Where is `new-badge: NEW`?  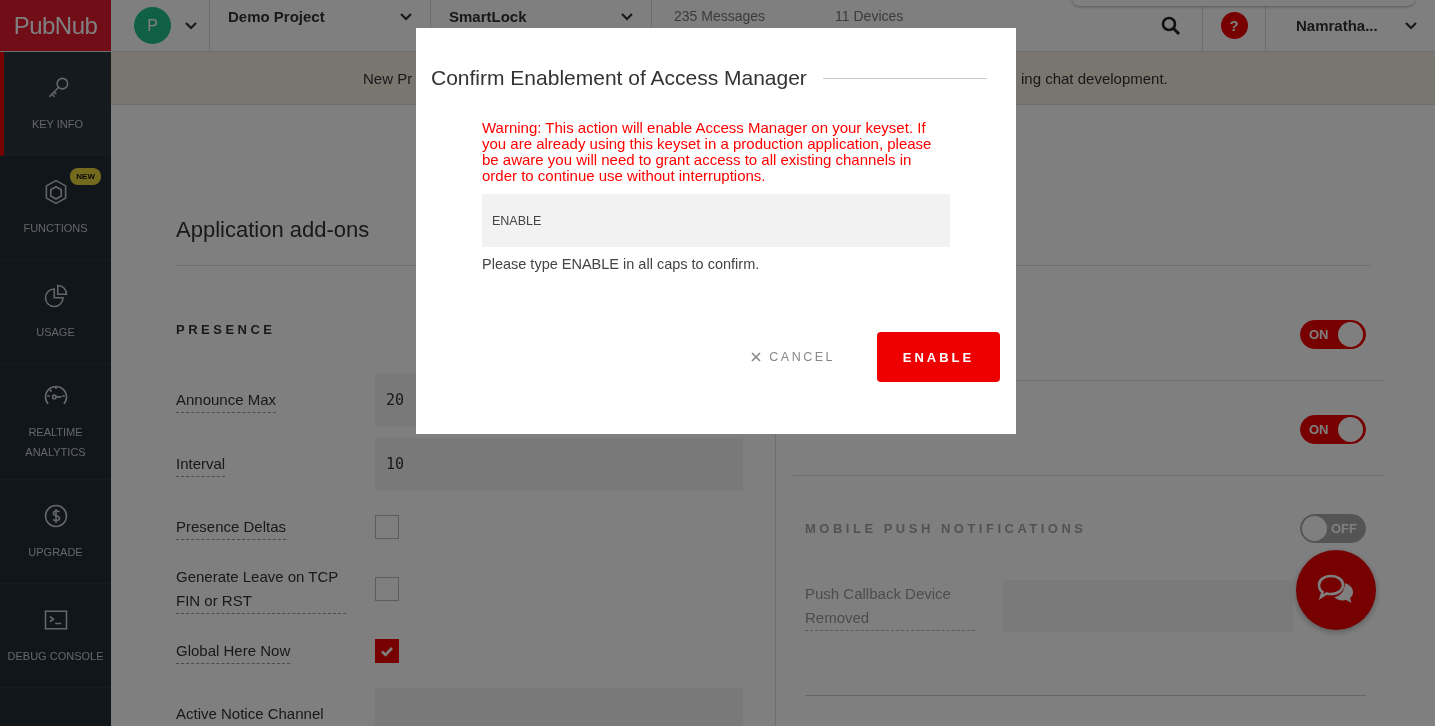
new-badge: NEW is located at coordinates (85, 176).